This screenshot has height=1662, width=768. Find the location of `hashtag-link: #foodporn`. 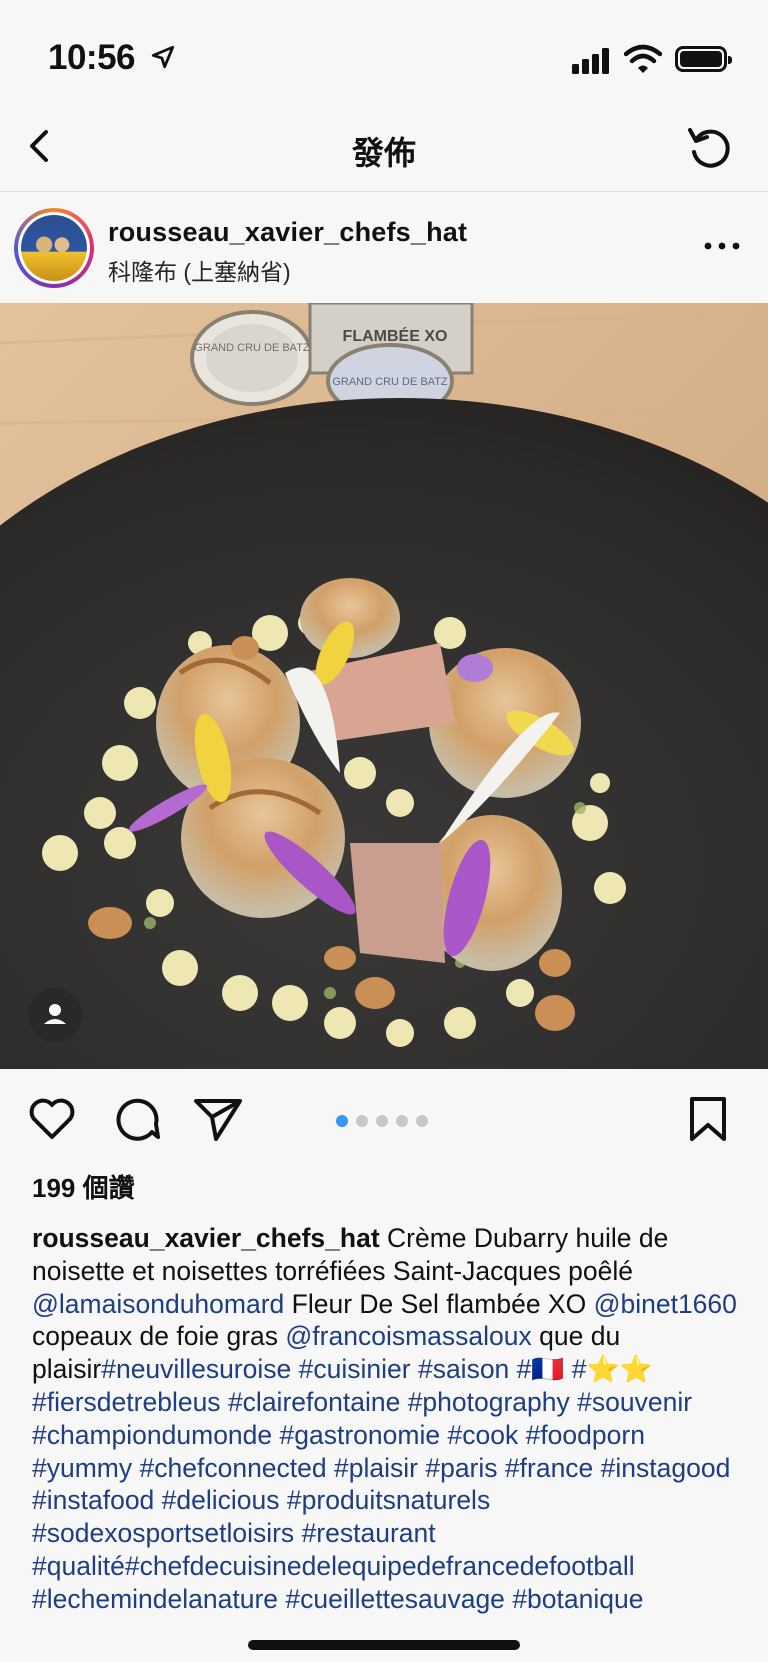

hashtag-link: #foodporn is located at coordinates (585, 1435).